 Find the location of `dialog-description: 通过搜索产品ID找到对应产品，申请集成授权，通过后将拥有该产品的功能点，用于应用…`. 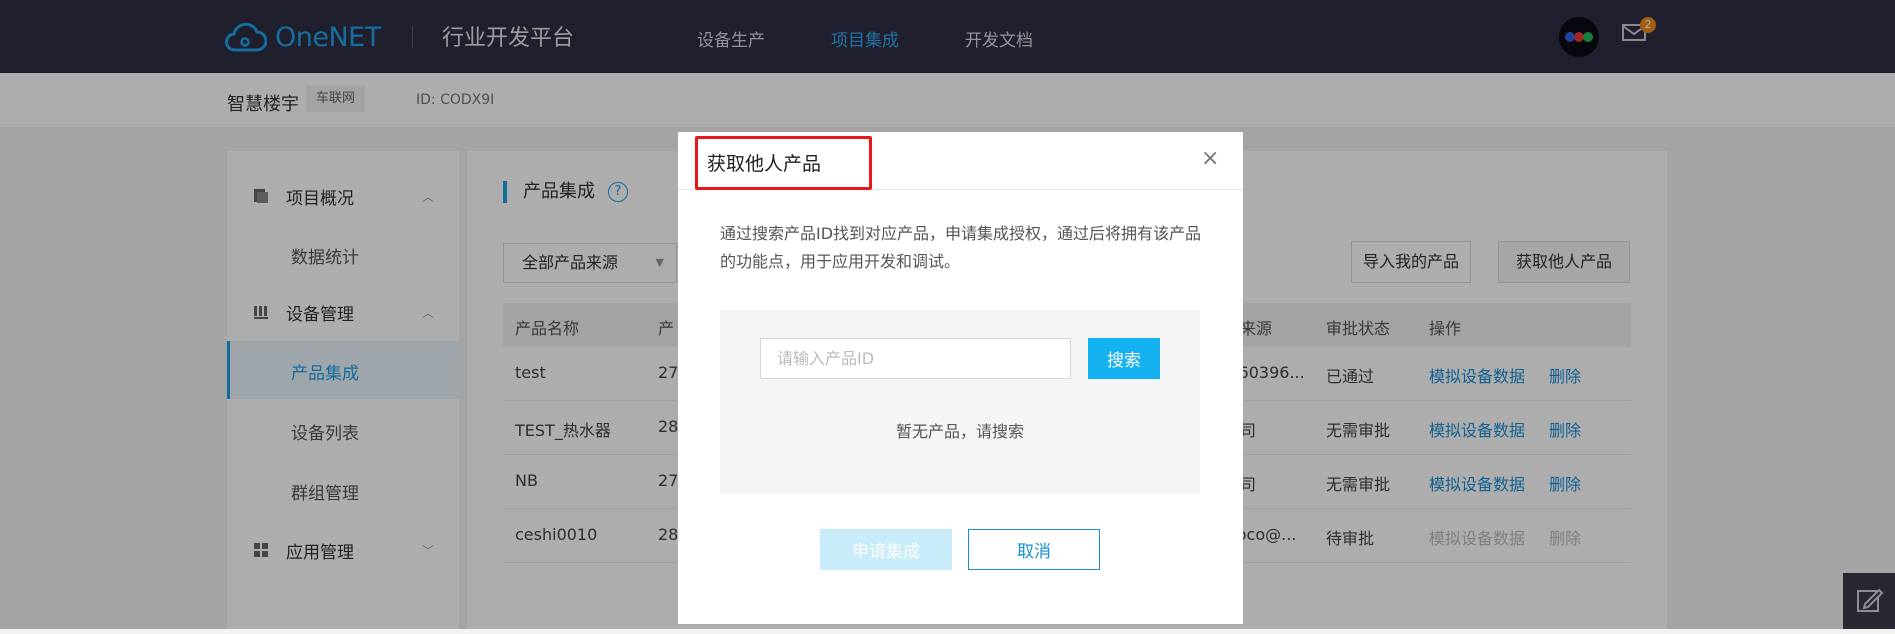

dialog-description: 通过搜索产品ID找到对应产品，申请集成授权，通过后将拥有该产品的功能点，用于应用… is located at coordinates (961, 247).